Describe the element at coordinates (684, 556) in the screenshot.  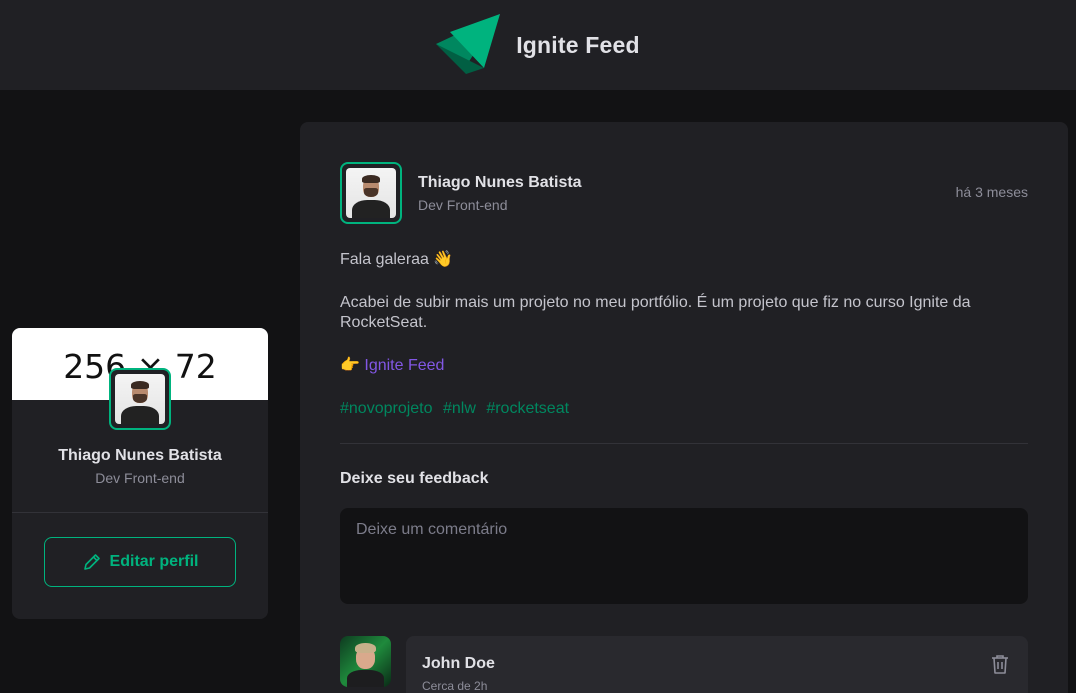
I see `comment-input` at that location.